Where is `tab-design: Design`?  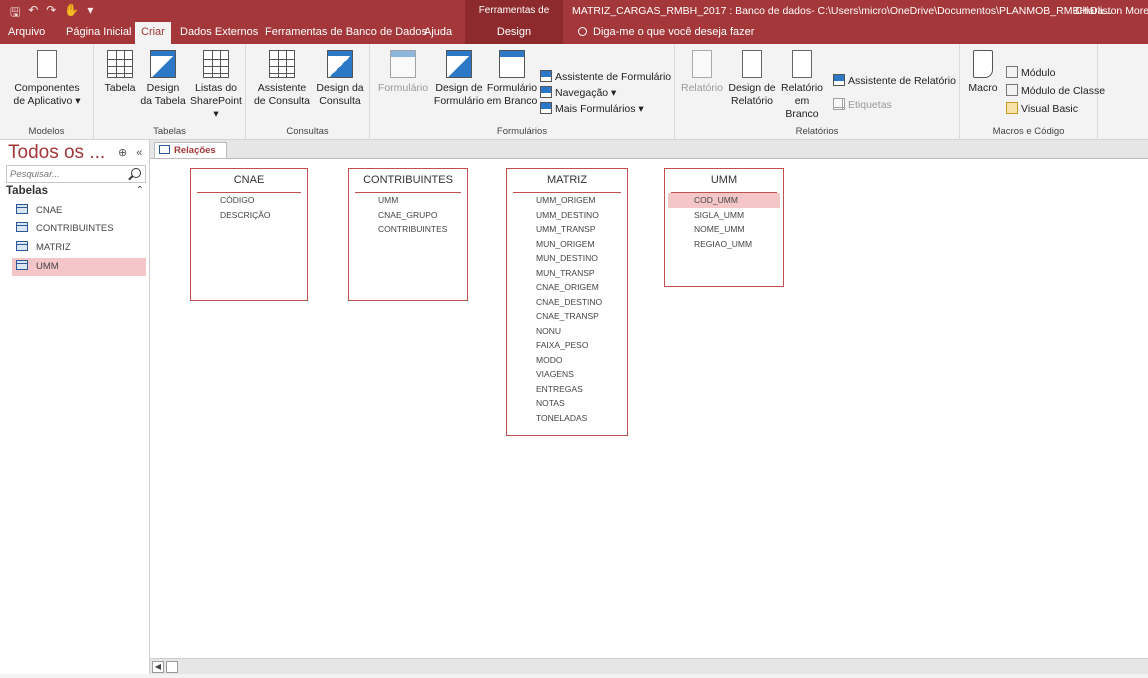 tab-design: Design is located at coordinates (514, 33).